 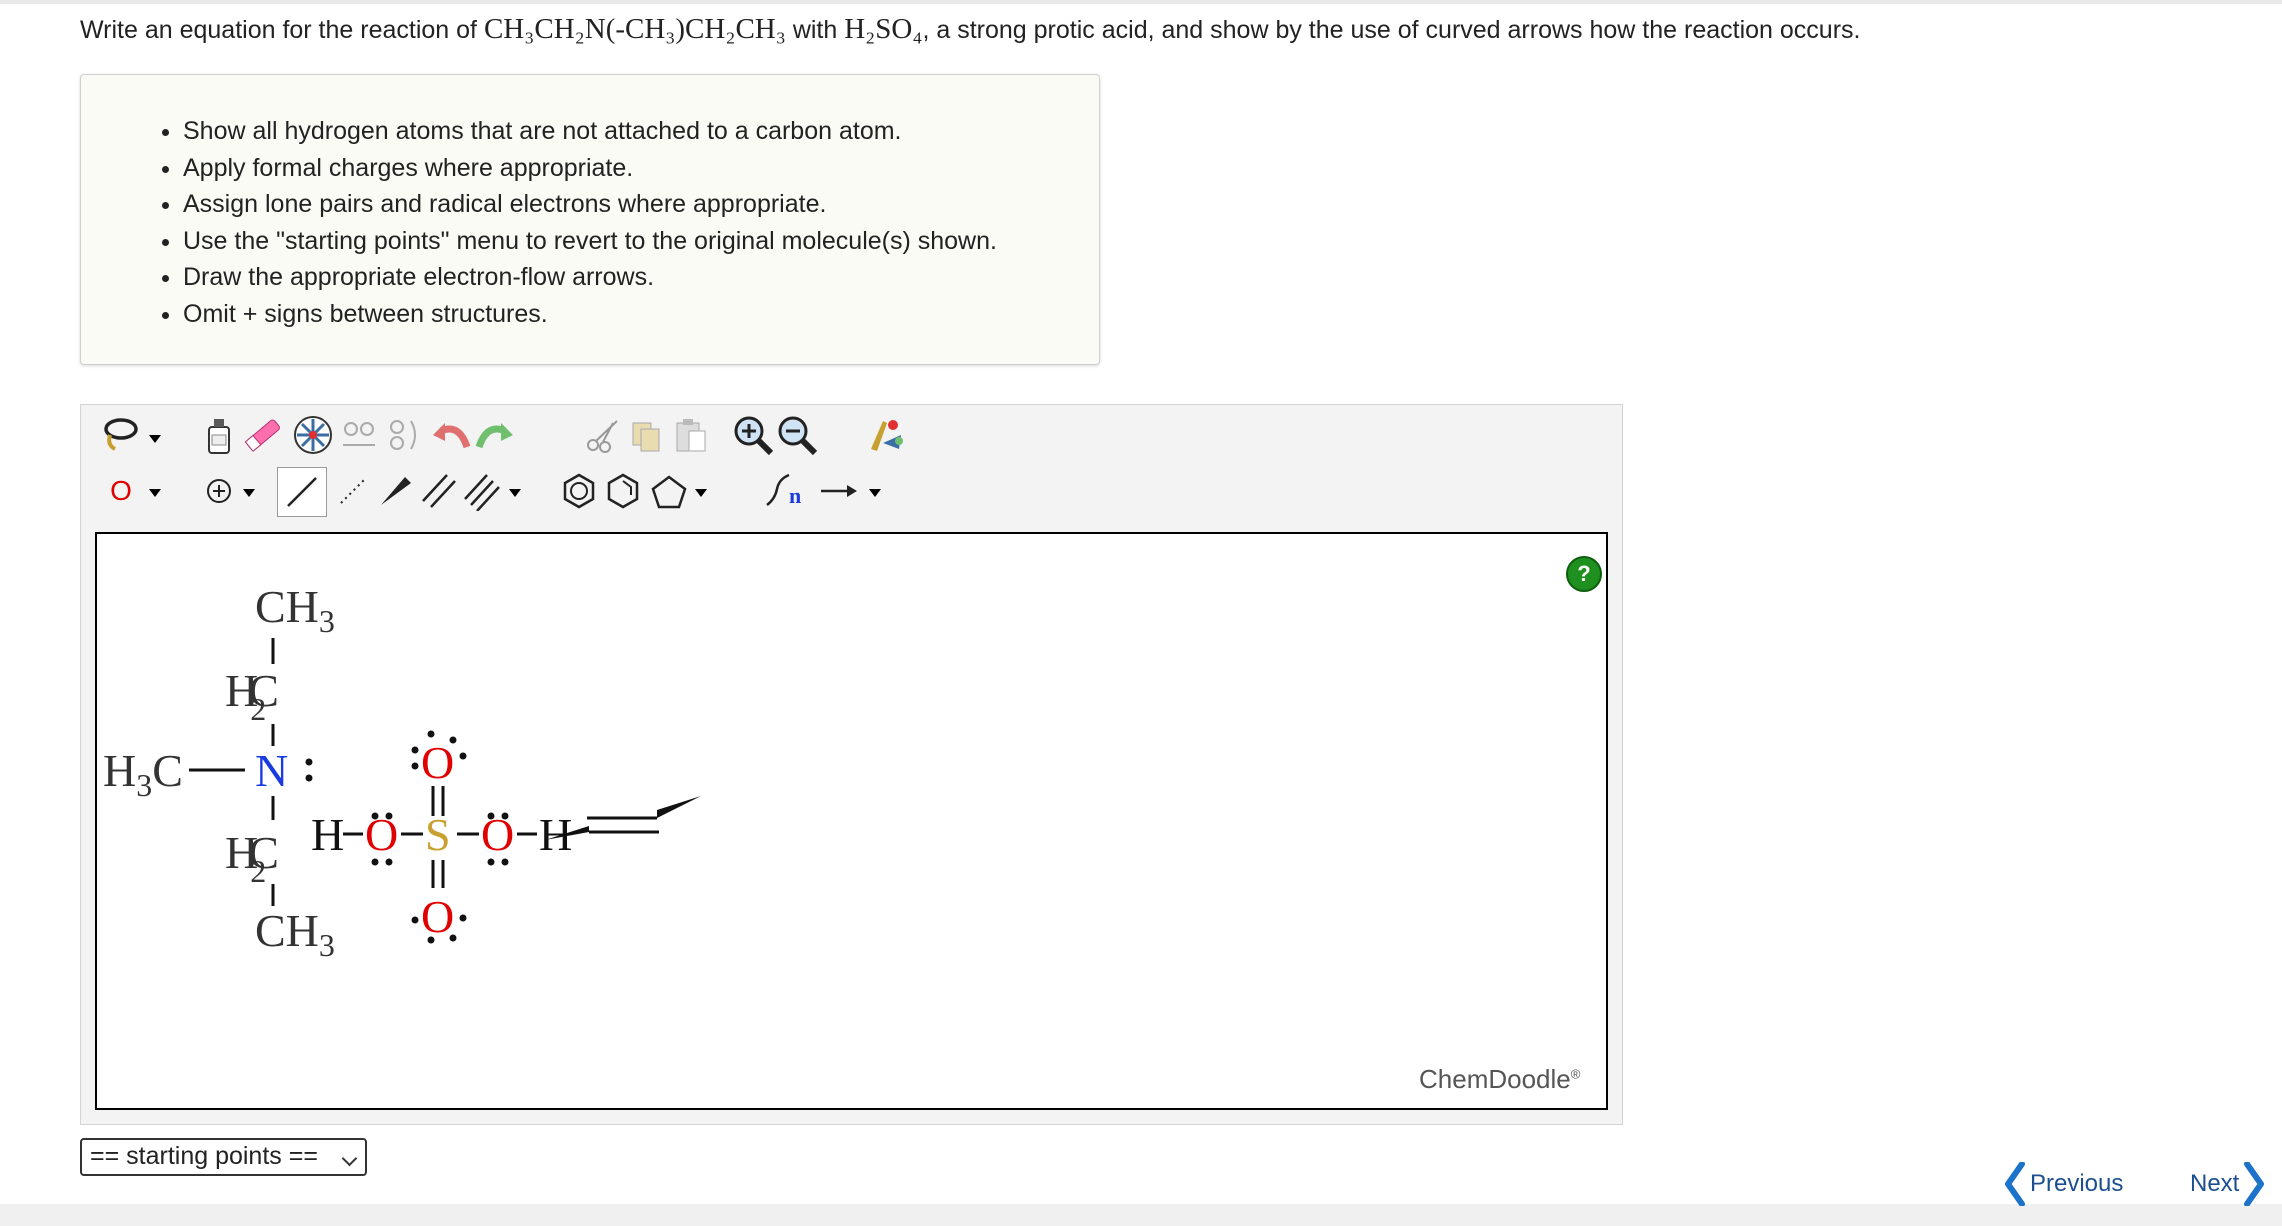 What do you see at coordinates (875, 493) in the screenshot?
I see `arrow-dropdown` at bounding box center [875, 493].